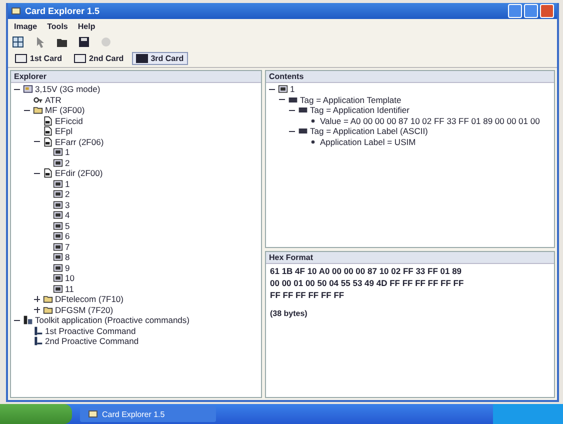  I want to click on tree-item: 9, so click(67, 267).